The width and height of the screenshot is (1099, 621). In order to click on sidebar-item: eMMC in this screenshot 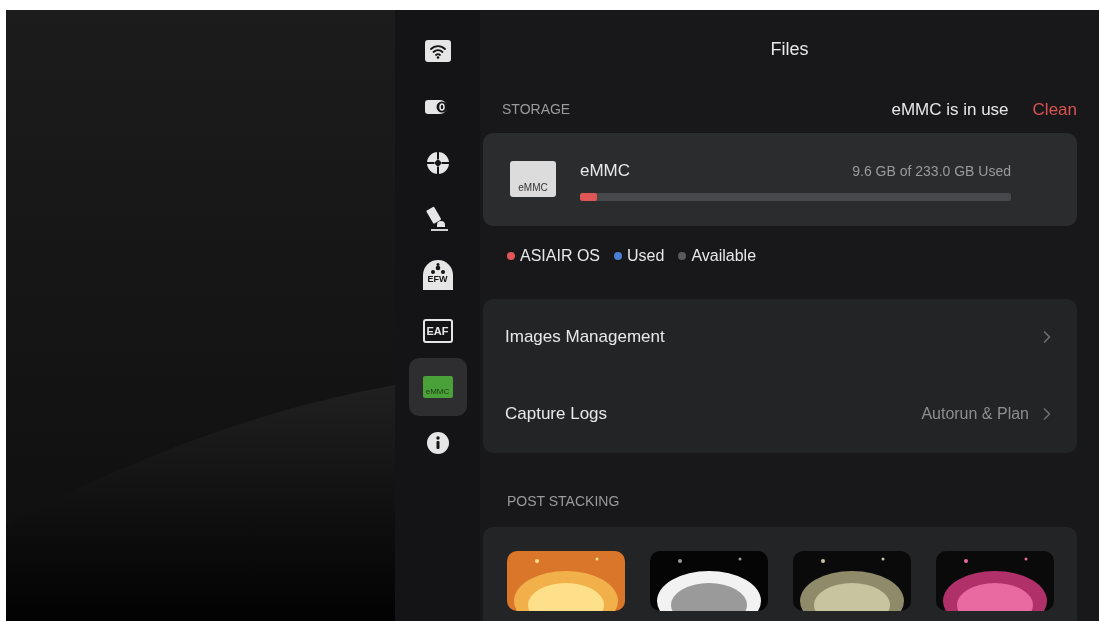, I will do `click(437, 387)`.